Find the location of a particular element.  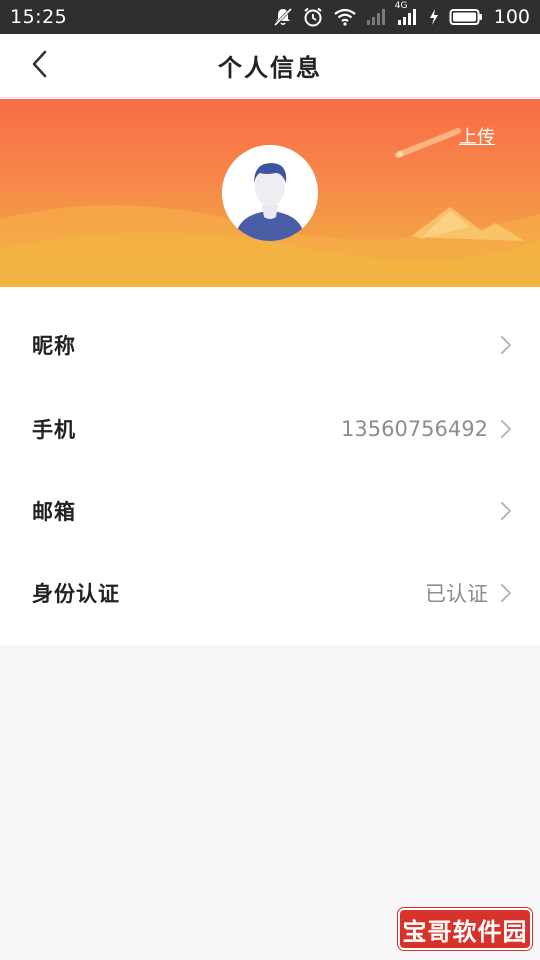

watermark-logo: 宝哥软件园 is located at coordinates (465, 929).